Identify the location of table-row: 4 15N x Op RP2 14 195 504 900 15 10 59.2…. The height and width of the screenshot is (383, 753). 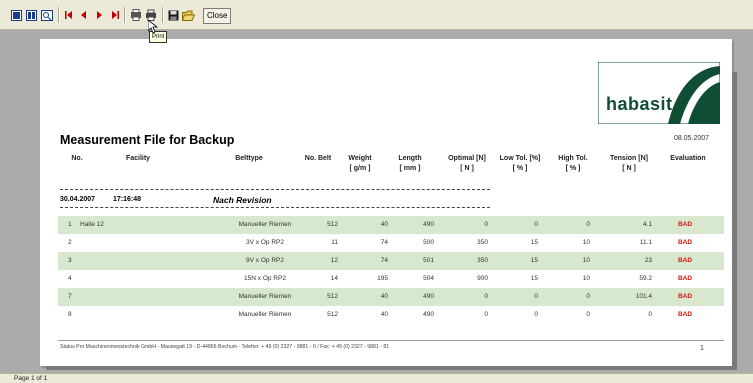
(380, 278).